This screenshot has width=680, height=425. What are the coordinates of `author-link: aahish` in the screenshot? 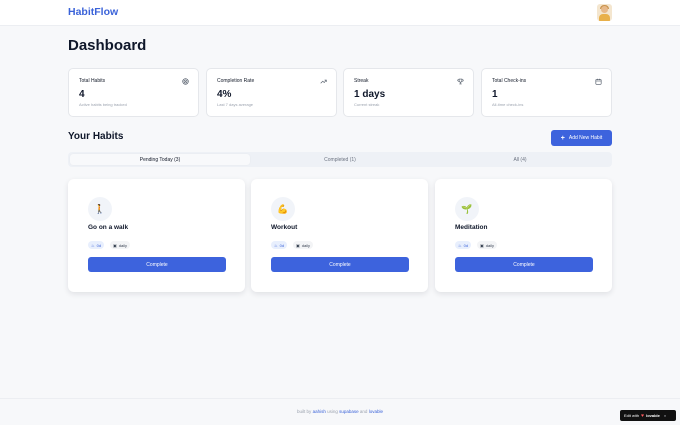 It's located at (319, 411).